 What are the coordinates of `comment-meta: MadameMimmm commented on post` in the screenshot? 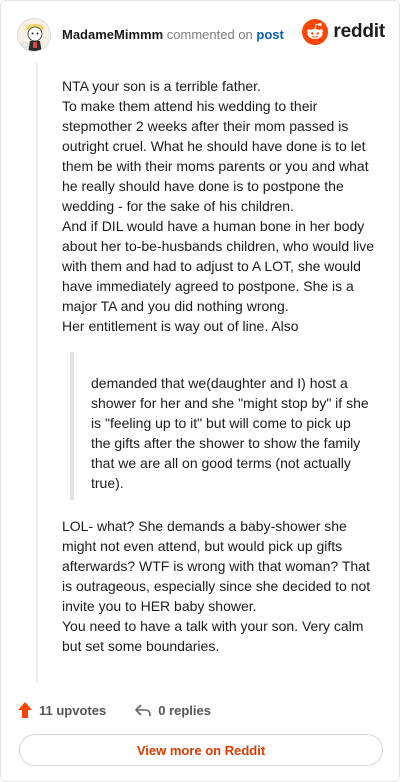 It's located at (173, 35).